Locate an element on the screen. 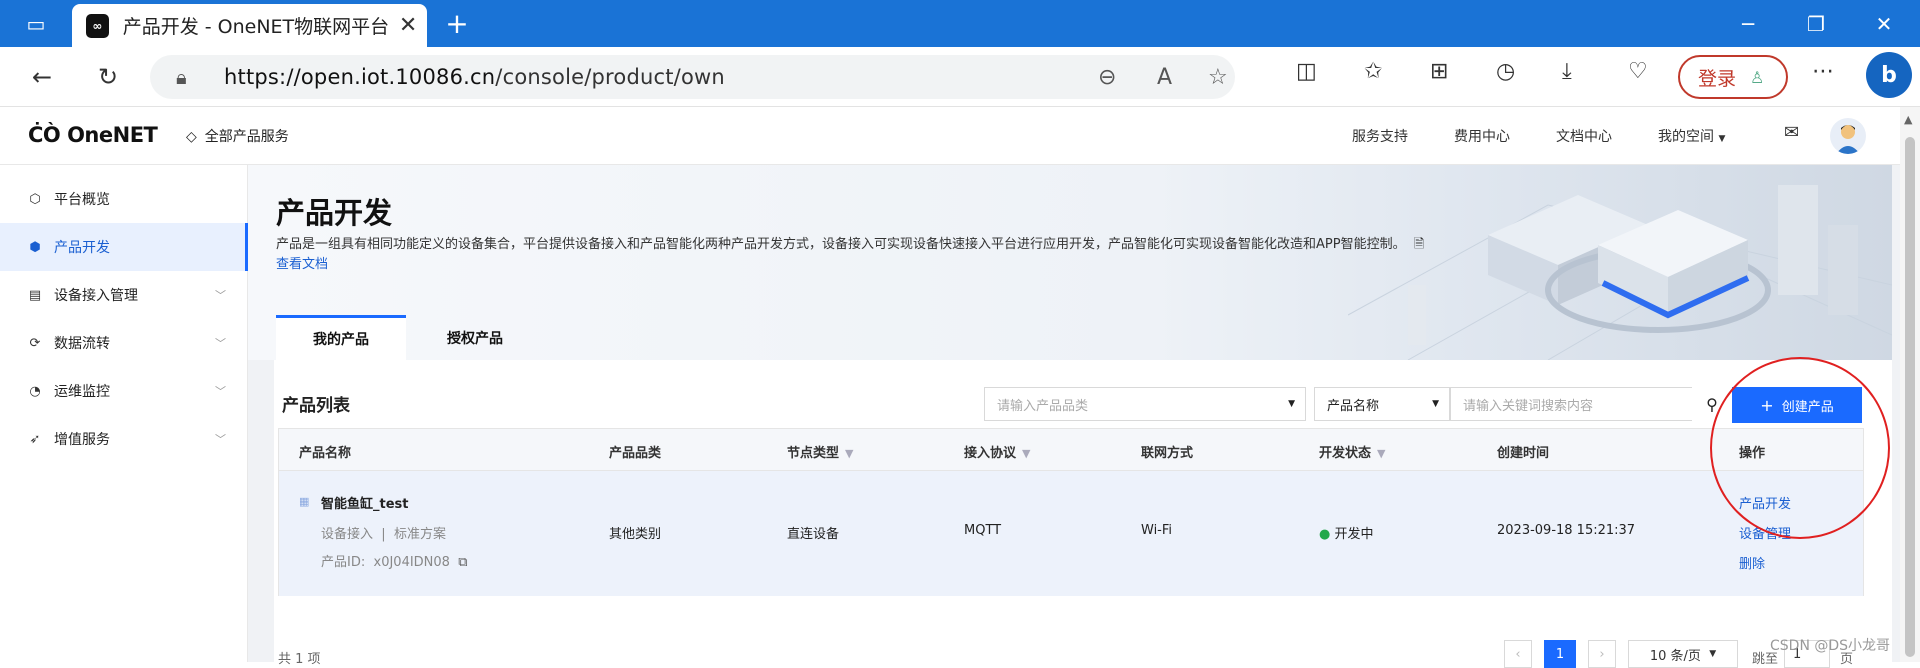 The height and width of the screenshot is (668, 1920). cell-network: Wi-Fi is located at coordinates (1157, 530).